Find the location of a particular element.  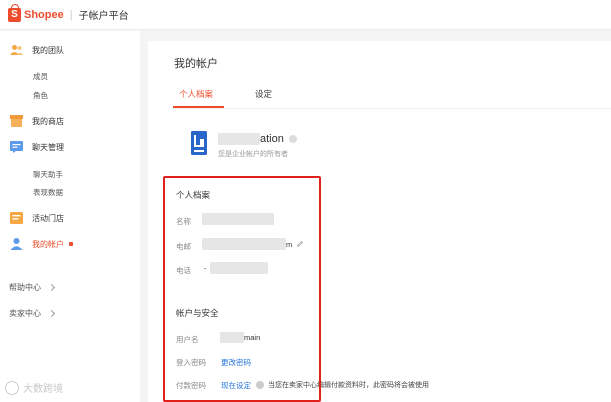

sidebar-sub-performance-data: 表现数据 is located at coordinates (48, 192).